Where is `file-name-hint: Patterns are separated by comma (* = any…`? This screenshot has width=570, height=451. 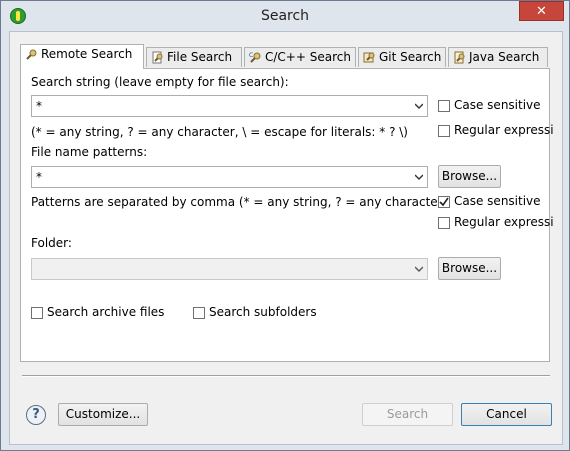
file-name-hint: Patterns are separated by comma (* = any… is located at coordinates (239, 202).